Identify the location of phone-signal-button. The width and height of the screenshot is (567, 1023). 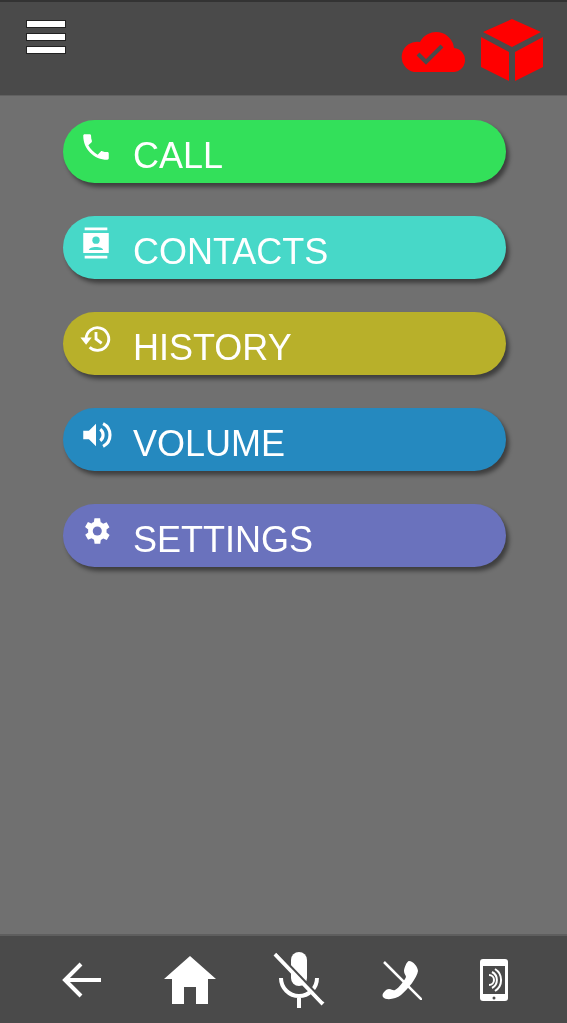
(493, 979).